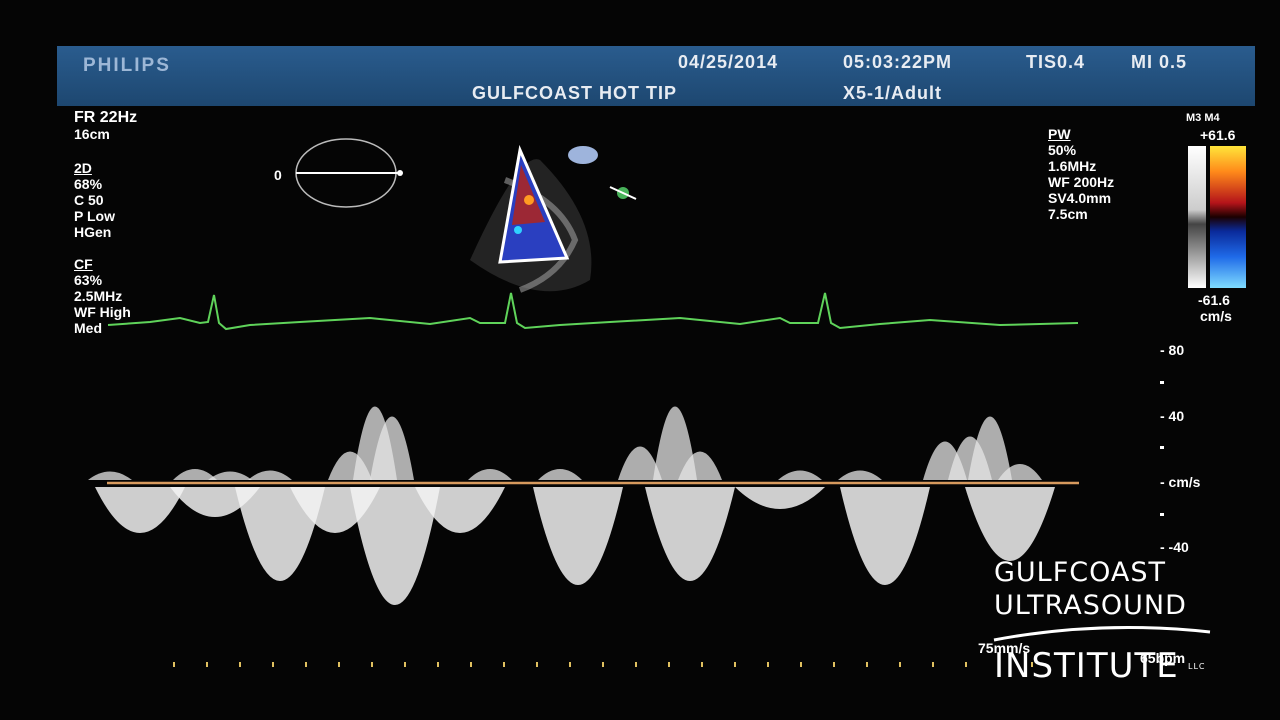 The width and height of the screenshot is (1280, 720). Describe the element at coordinates (583, 155) in the screenshot. I see `probe-orientation-marker` at that location.